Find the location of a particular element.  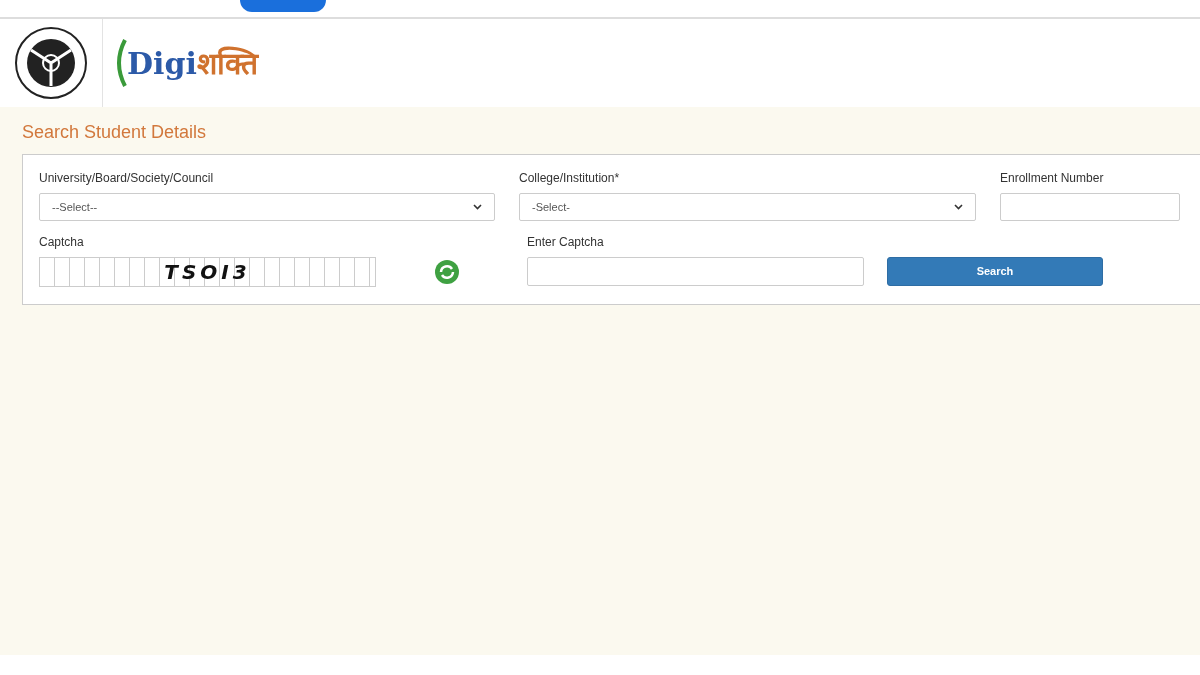

logo-text: Digi is located at coordinates (162, 63).